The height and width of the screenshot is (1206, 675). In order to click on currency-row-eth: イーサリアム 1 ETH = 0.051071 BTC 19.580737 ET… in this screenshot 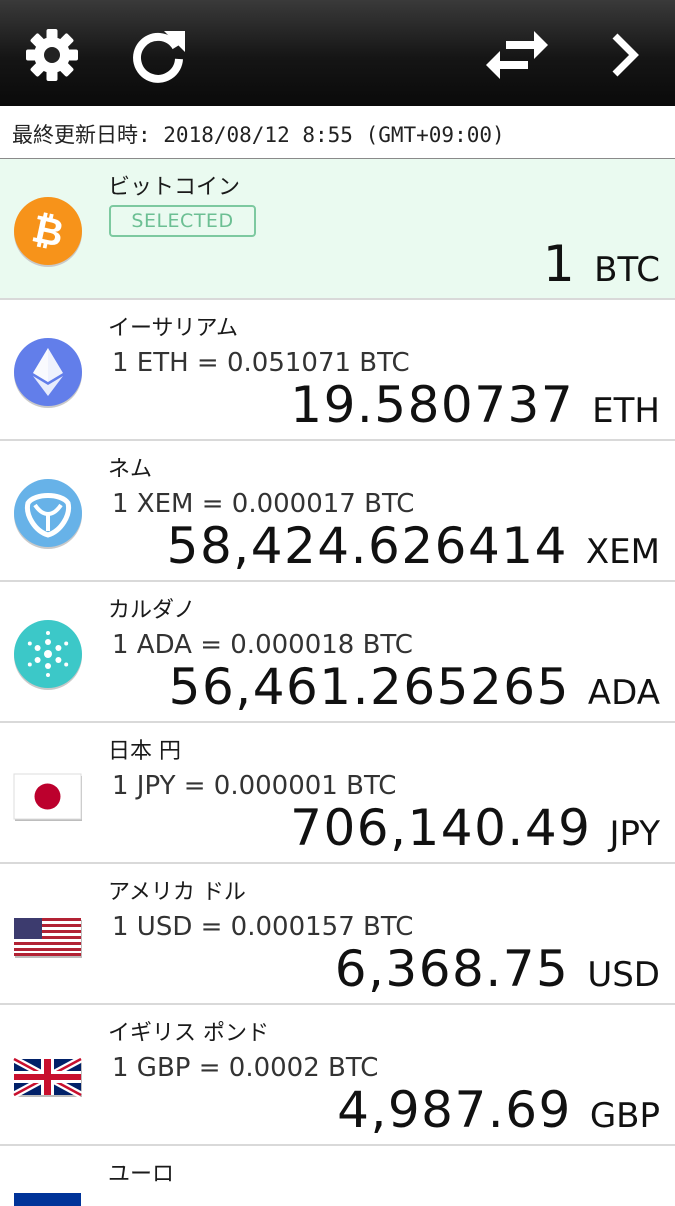, I will do `click(337, 370)`.